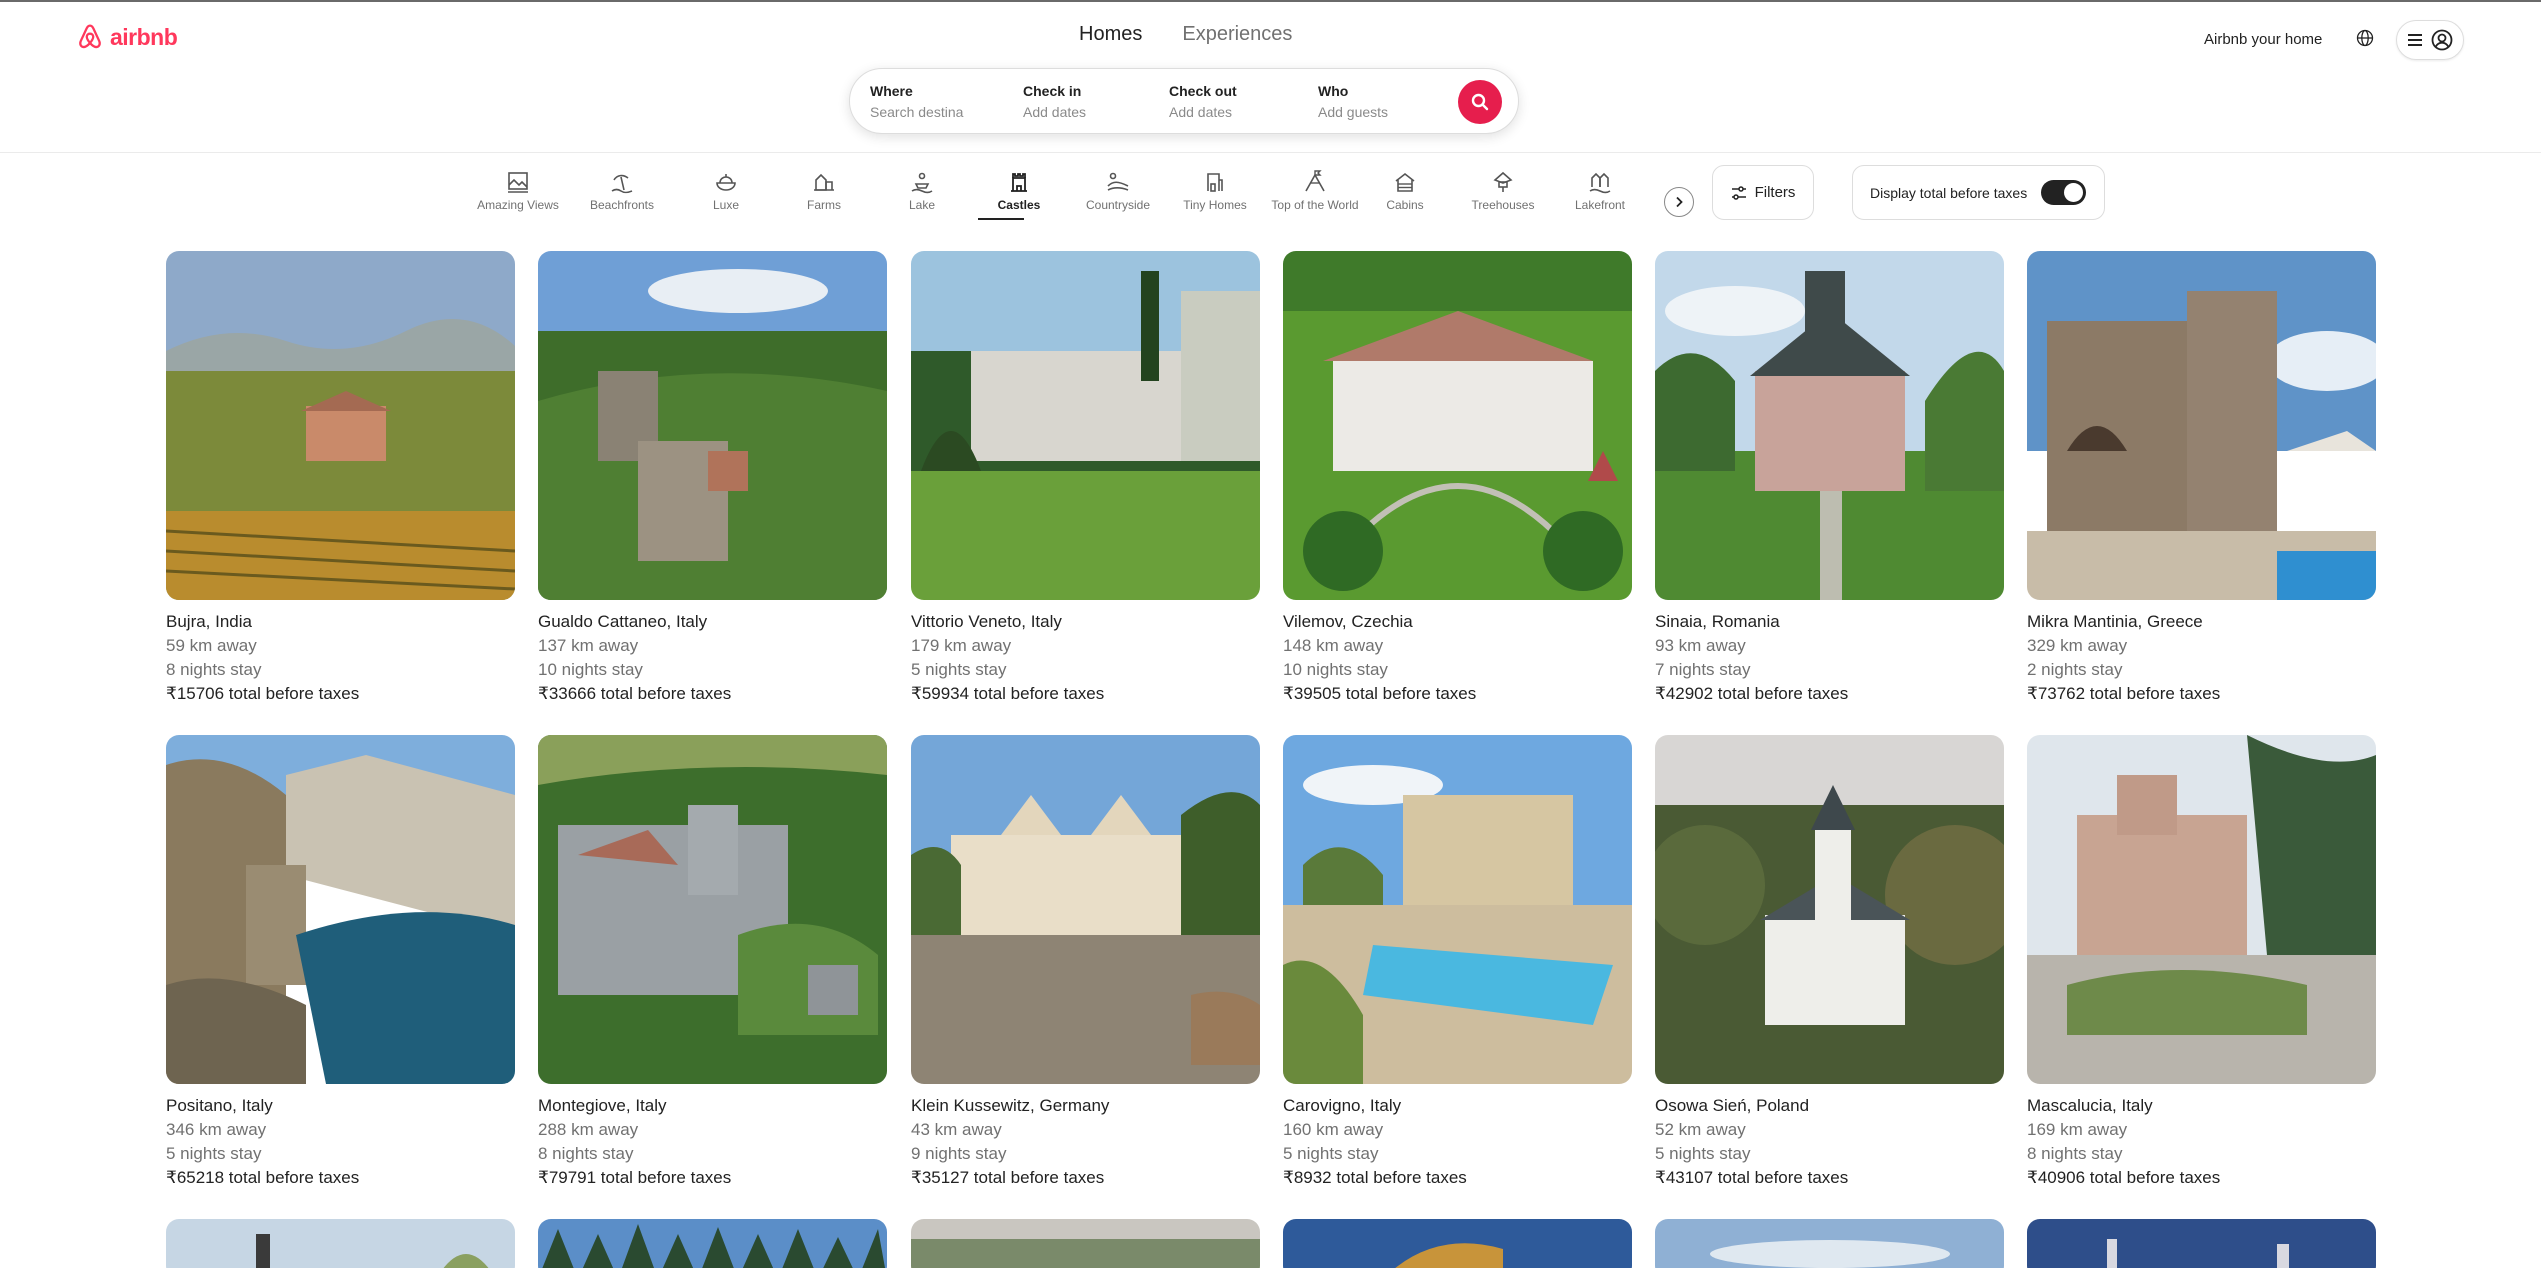 Image resolution: width=2541 pixels, height=1268 pixels. What do you see at coordinates (127, 37) in the screenshot?
I see `airbnb-logo: airbnb` at bounding box center [127, 37].